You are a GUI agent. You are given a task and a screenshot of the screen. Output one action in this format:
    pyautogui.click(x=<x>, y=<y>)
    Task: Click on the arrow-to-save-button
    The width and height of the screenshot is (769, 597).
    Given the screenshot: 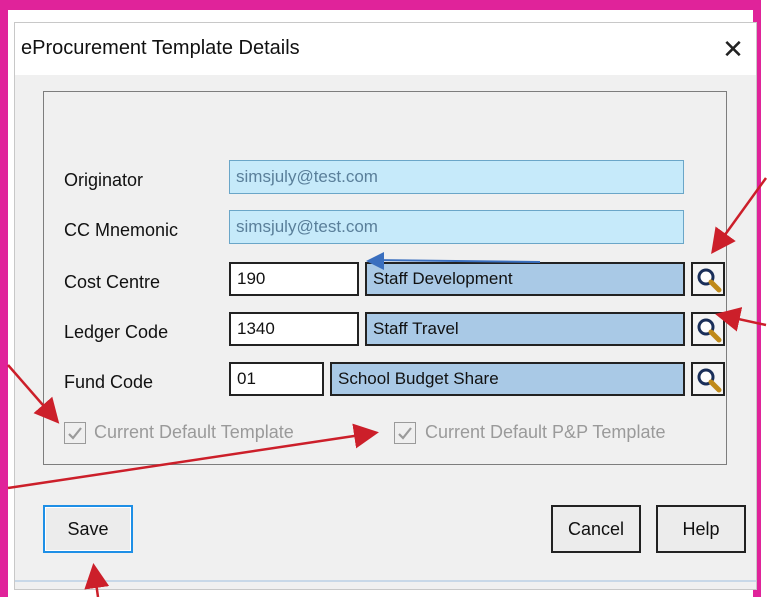 What is the action you would take?
    pyautogui.click(x=97, y=580)
    